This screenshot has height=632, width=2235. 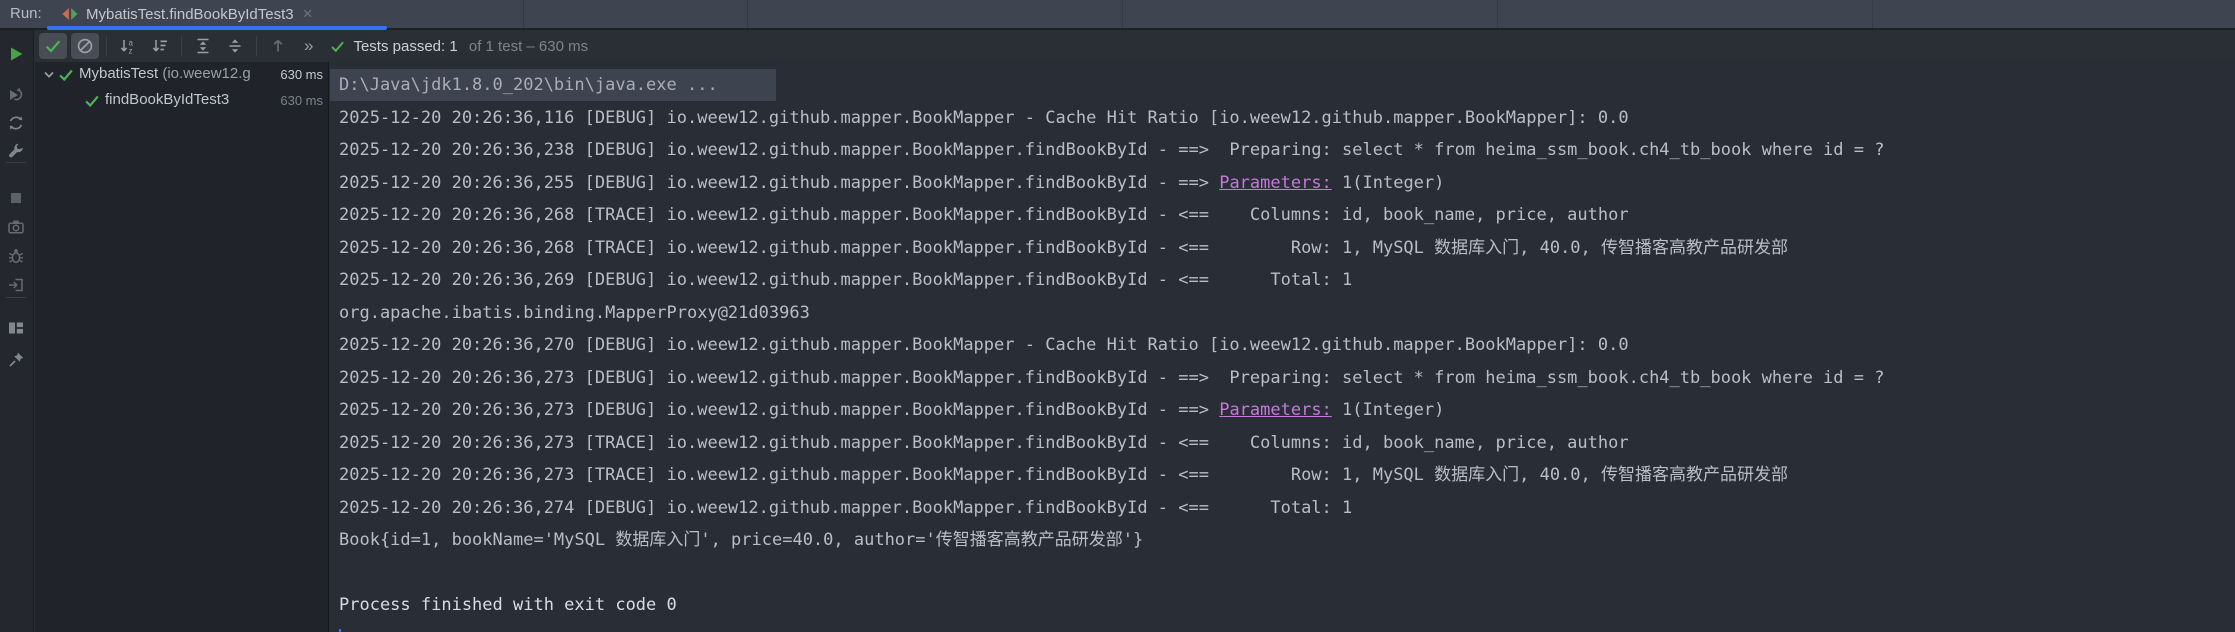 I want to click on summary-status: Tests passed: 1, so click(x=405, y=46).